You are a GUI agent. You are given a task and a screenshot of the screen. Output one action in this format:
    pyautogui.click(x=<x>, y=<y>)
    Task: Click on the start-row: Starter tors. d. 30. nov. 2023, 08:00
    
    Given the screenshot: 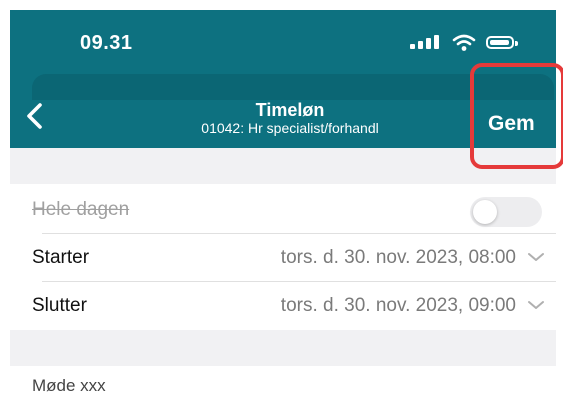 What is the action you would take?
    pyautogui.click(x=283, y=258)
    